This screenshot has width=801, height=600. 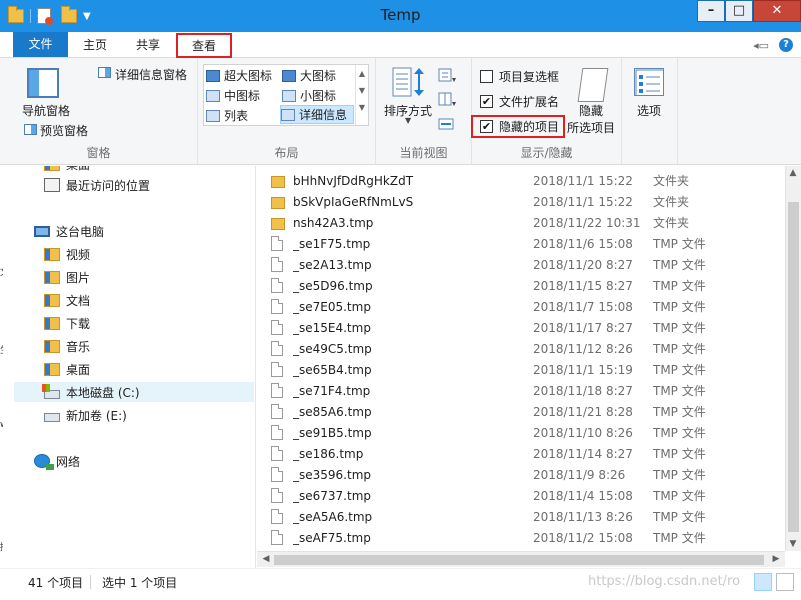 What do you see at coordinates (67, 254) in the screenshot?
I see `nav-item-videos: 视频` at bounding box center [67, 254].